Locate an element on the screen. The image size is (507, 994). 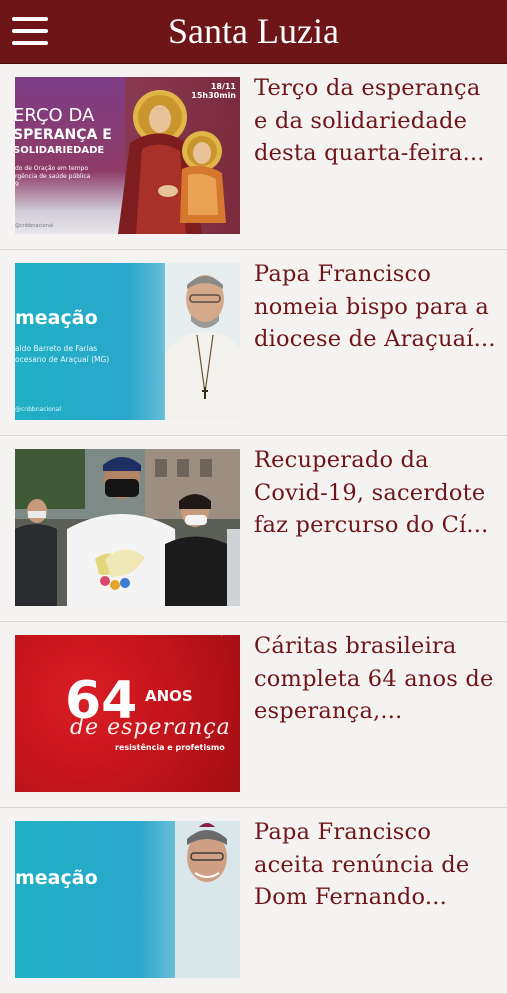
thumb-text: de esperança is located at coordinates (150, 727).